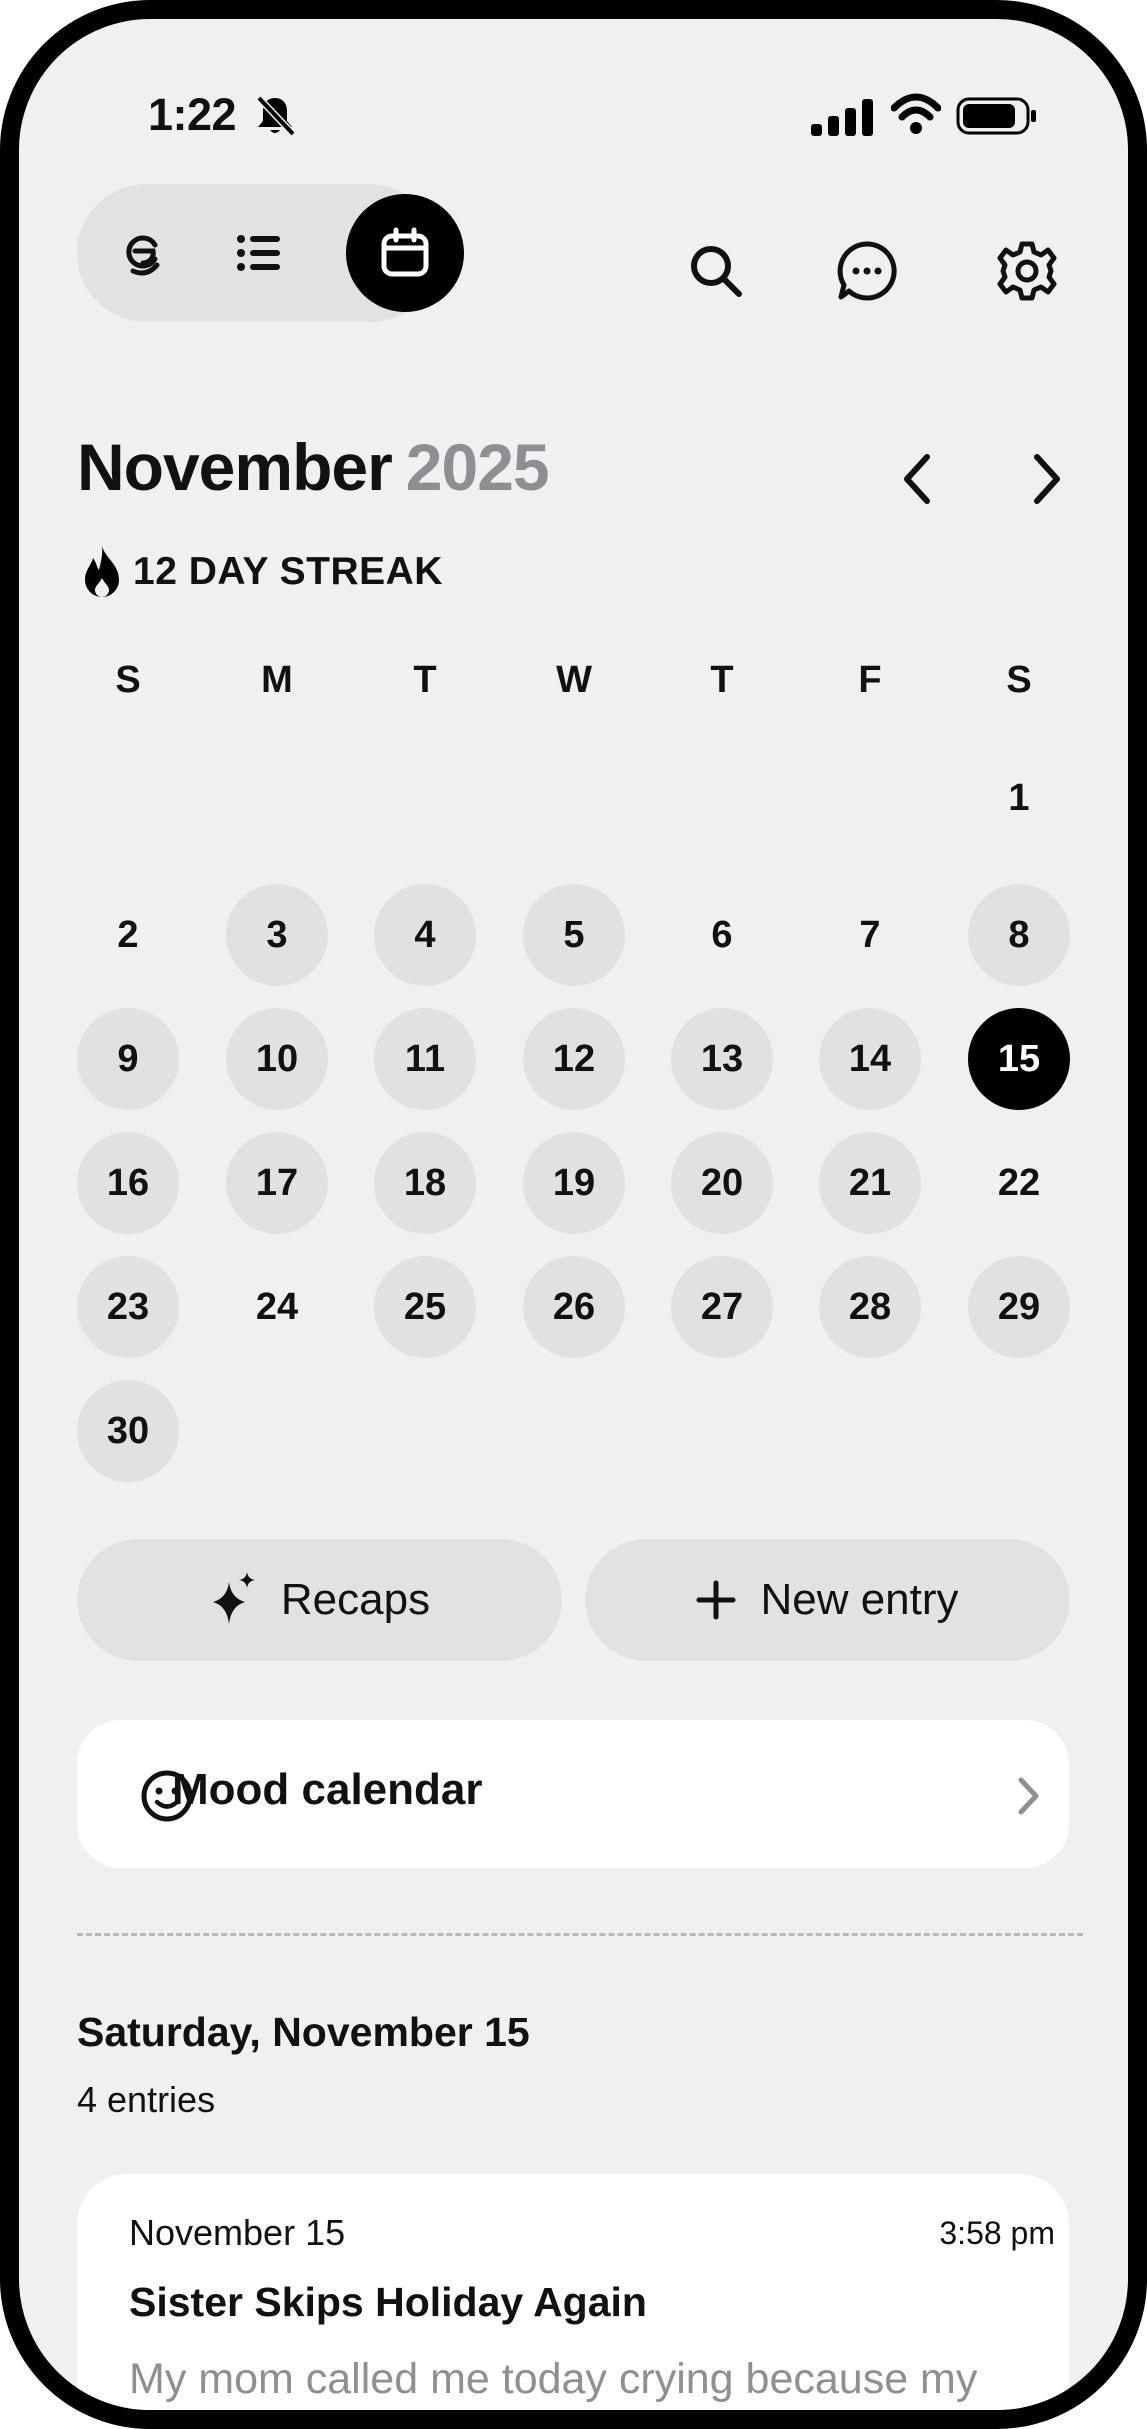 This screenshot has width=1147, height=2429. I want to click on previous-month-button, so click(917, 479).